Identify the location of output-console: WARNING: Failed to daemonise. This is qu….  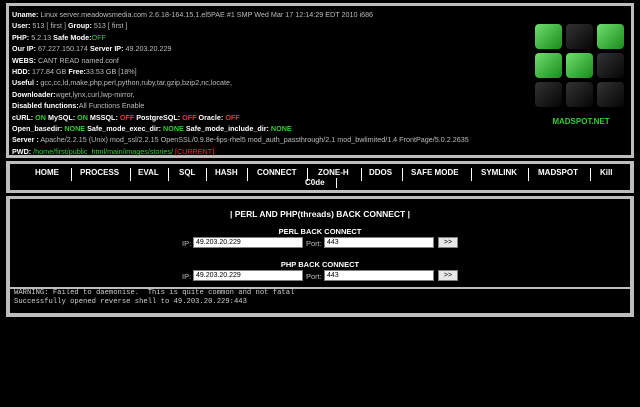
(320, 301).